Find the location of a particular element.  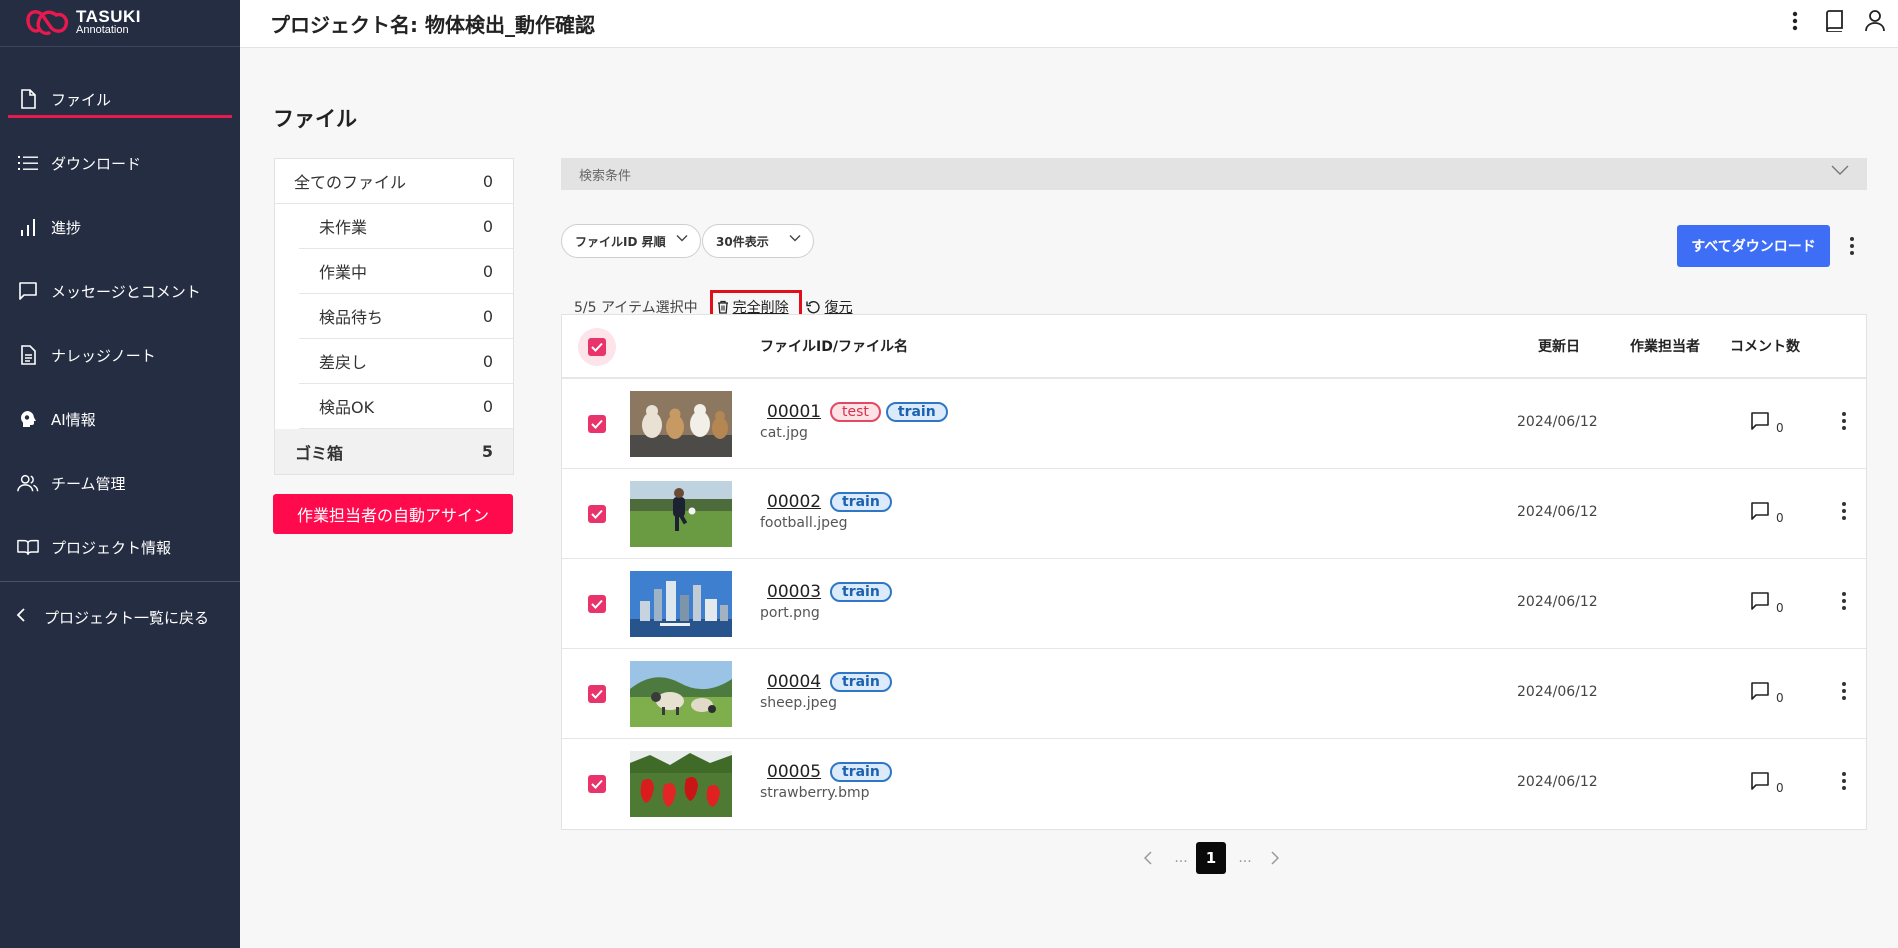

chevron-right-icon is located at coordinates (1274, 858).